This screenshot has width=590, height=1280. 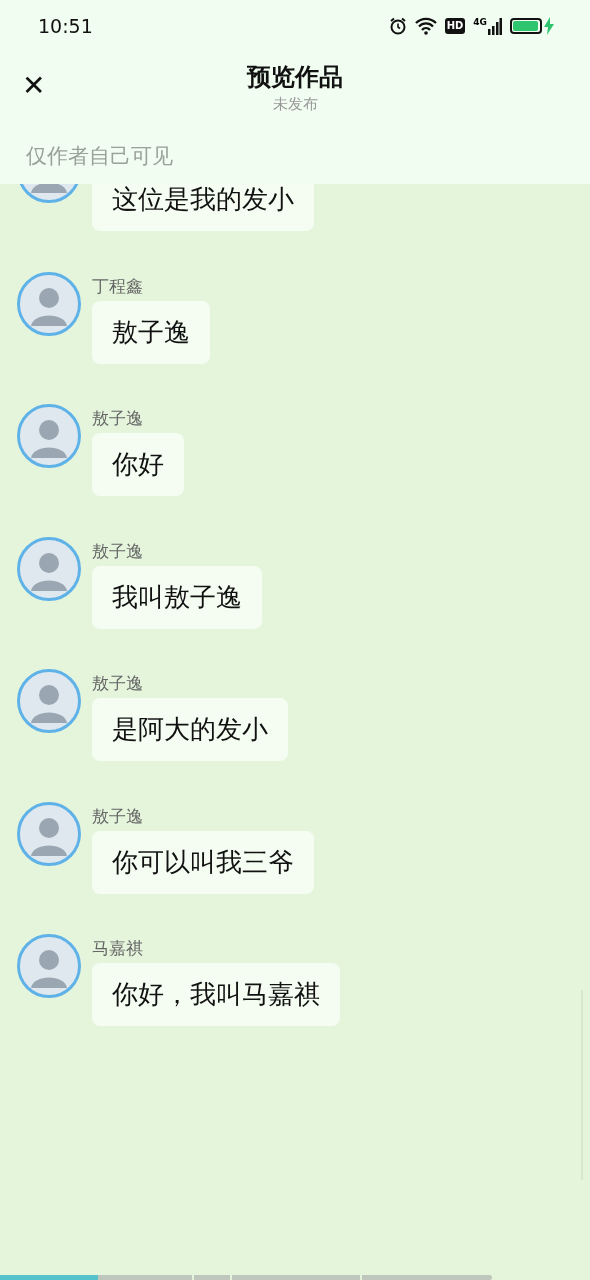 I want to click on hd-badge: HD, so click(x=455, y=26).